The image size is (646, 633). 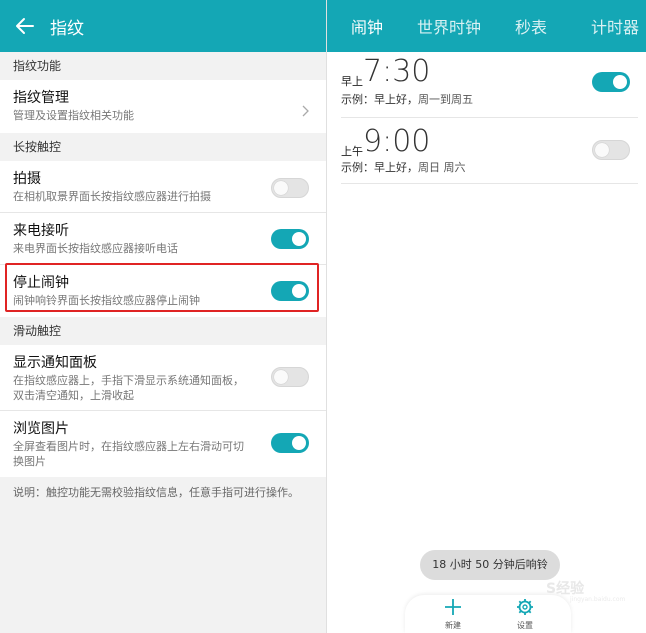 I want to click on section-fingerprint-function: 指纹功能, so click(x=163, y=66).